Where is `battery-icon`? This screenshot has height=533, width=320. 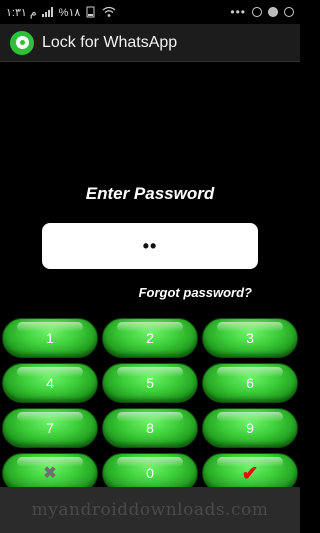
battery-icon is located at coordinates (90, 12).